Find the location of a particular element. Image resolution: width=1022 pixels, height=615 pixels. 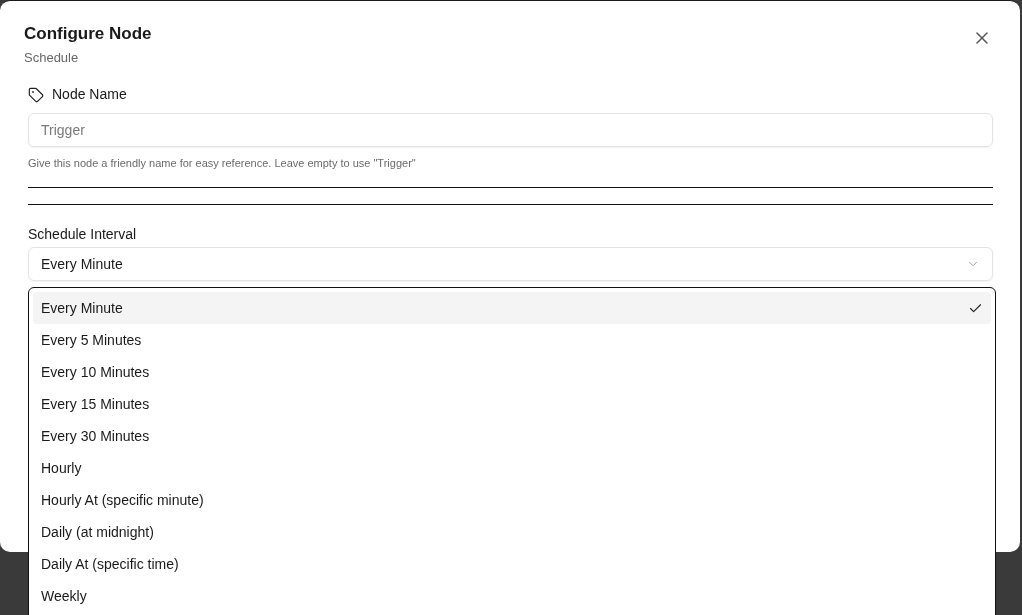

field-label: Schedule Interval is located at coordinates (83, 234).